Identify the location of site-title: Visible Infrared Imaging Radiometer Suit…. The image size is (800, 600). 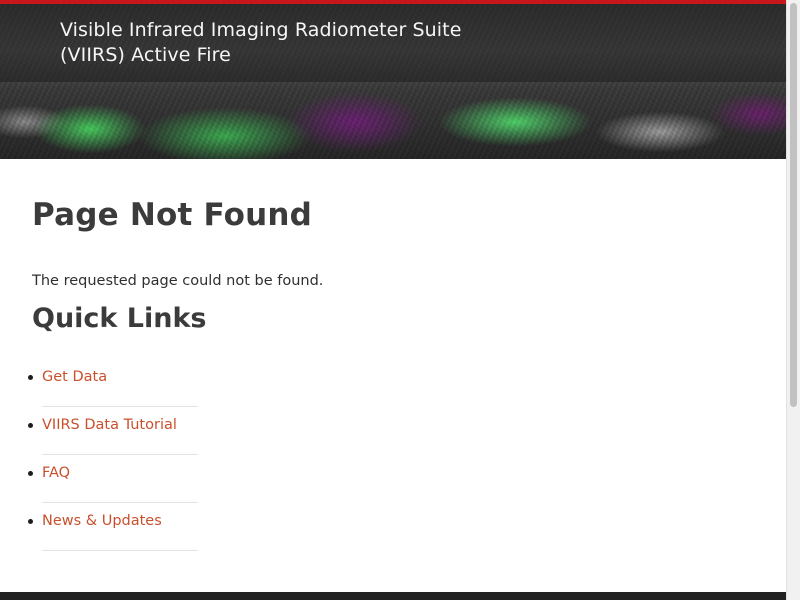
(270, 43).